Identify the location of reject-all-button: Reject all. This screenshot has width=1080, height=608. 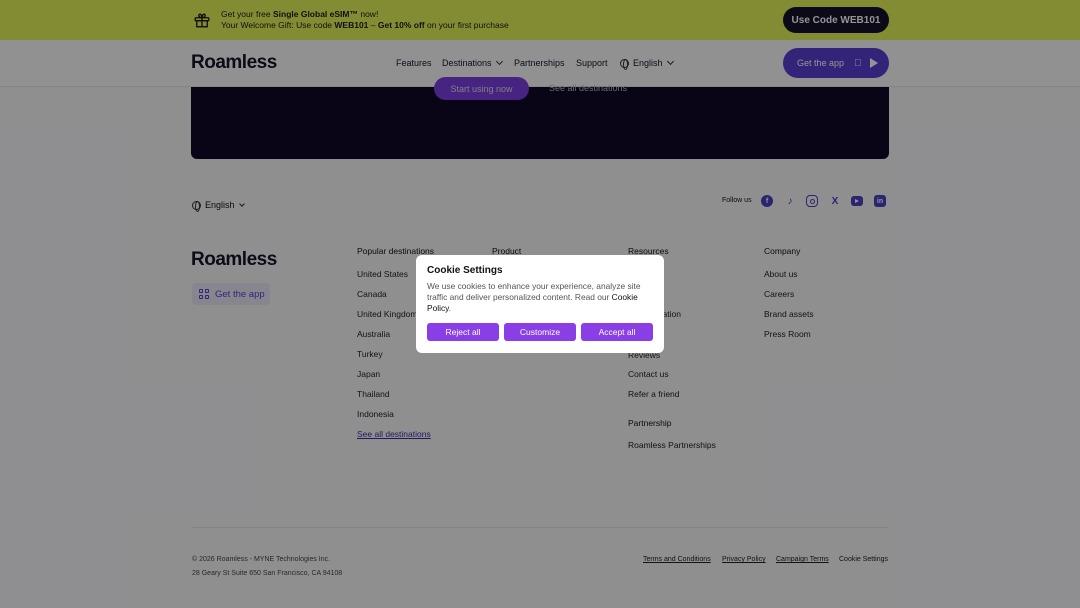
(463, 332).